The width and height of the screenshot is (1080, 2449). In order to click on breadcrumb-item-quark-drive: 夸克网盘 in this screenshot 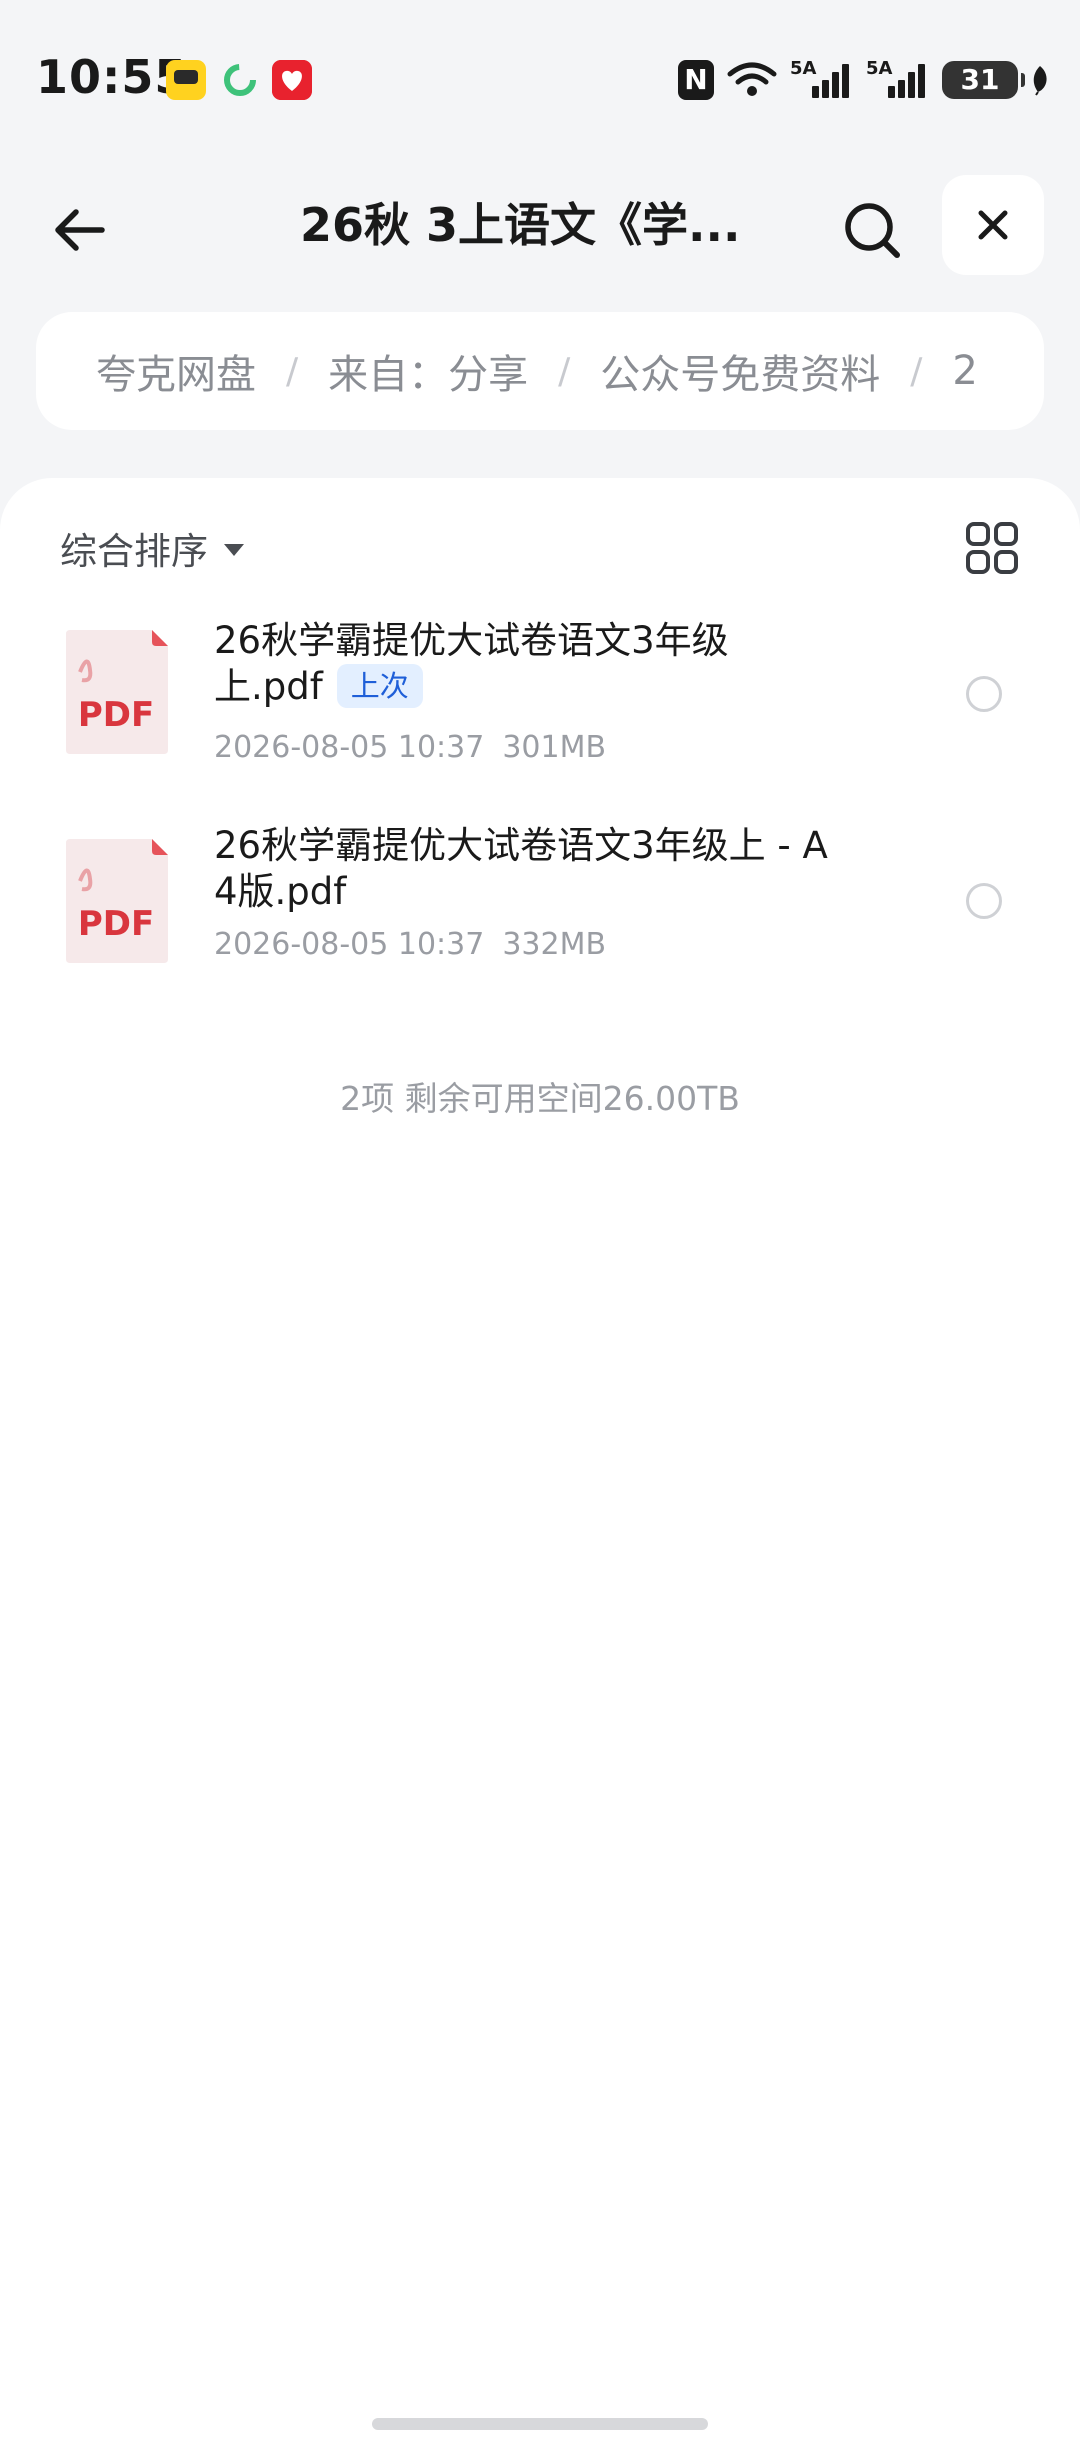, I will do `click(176, 371)`.